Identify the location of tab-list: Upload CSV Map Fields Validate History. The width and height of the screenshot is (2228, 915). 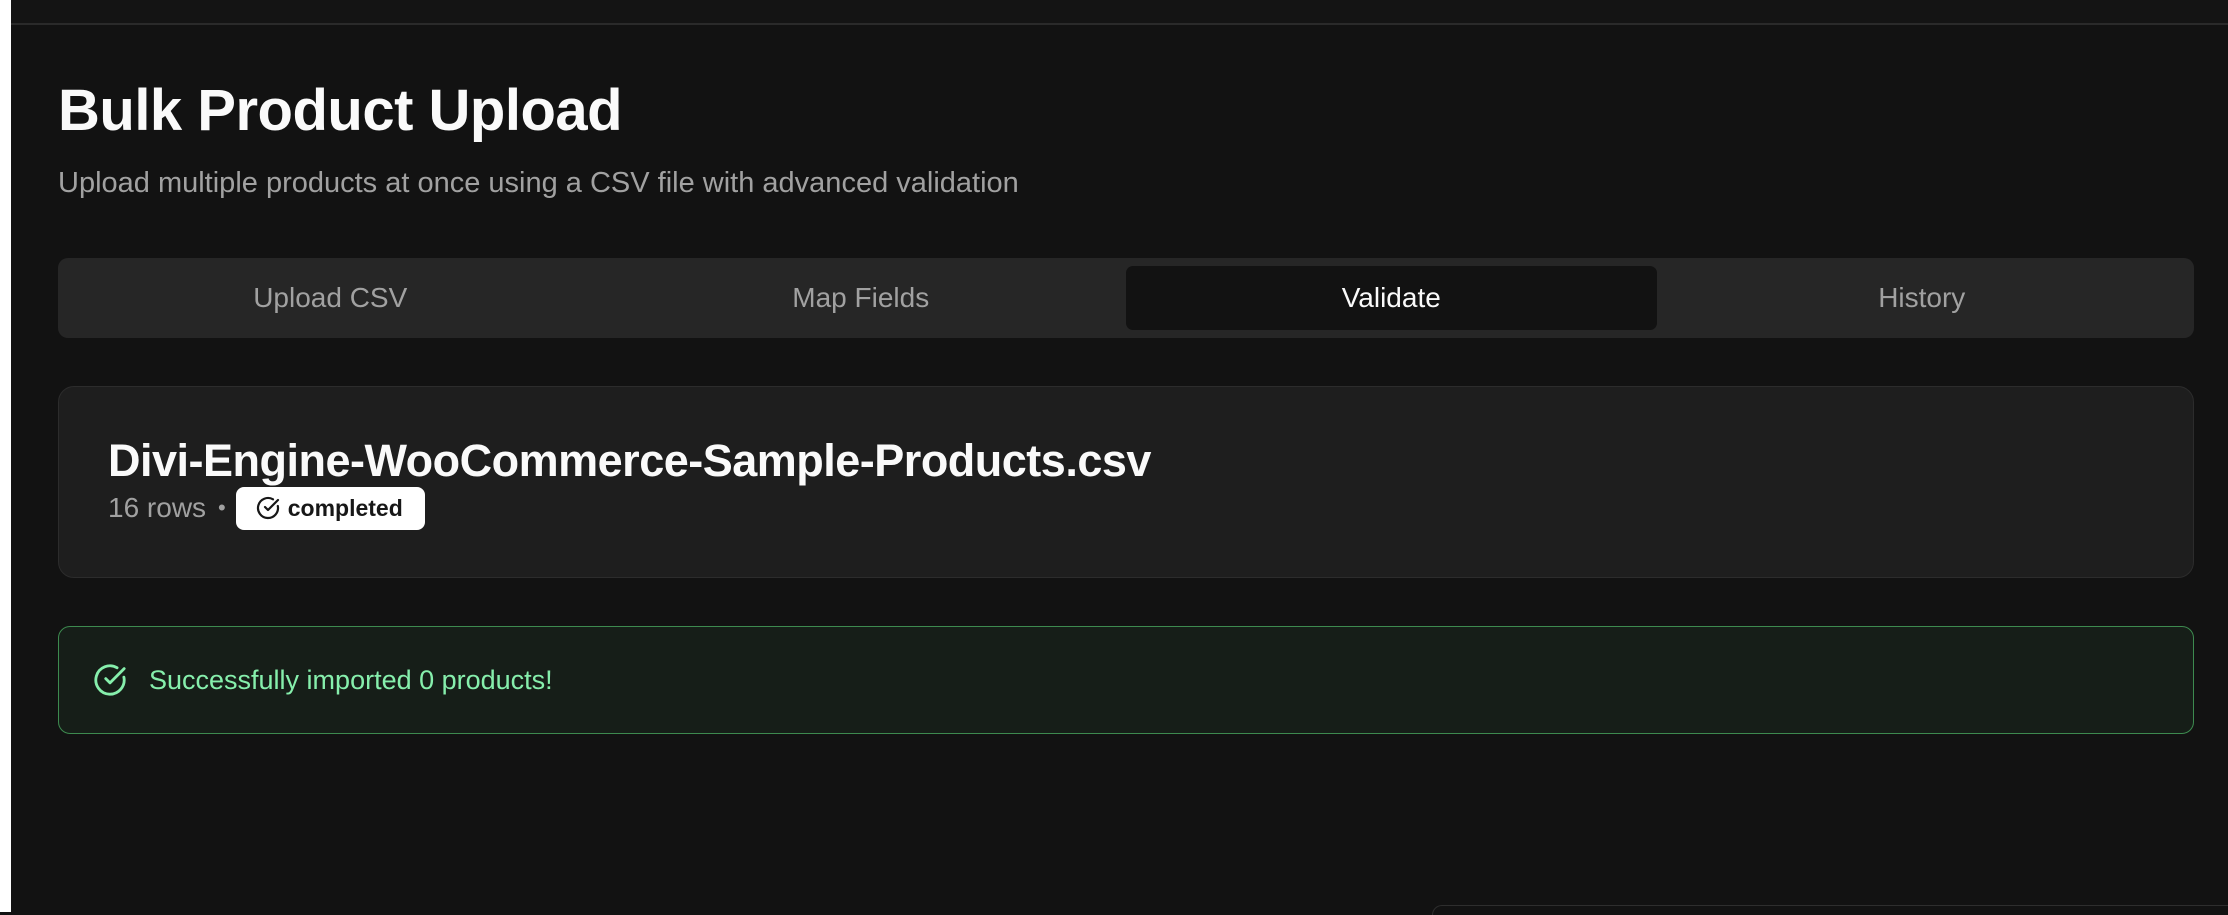
(1126, 298).